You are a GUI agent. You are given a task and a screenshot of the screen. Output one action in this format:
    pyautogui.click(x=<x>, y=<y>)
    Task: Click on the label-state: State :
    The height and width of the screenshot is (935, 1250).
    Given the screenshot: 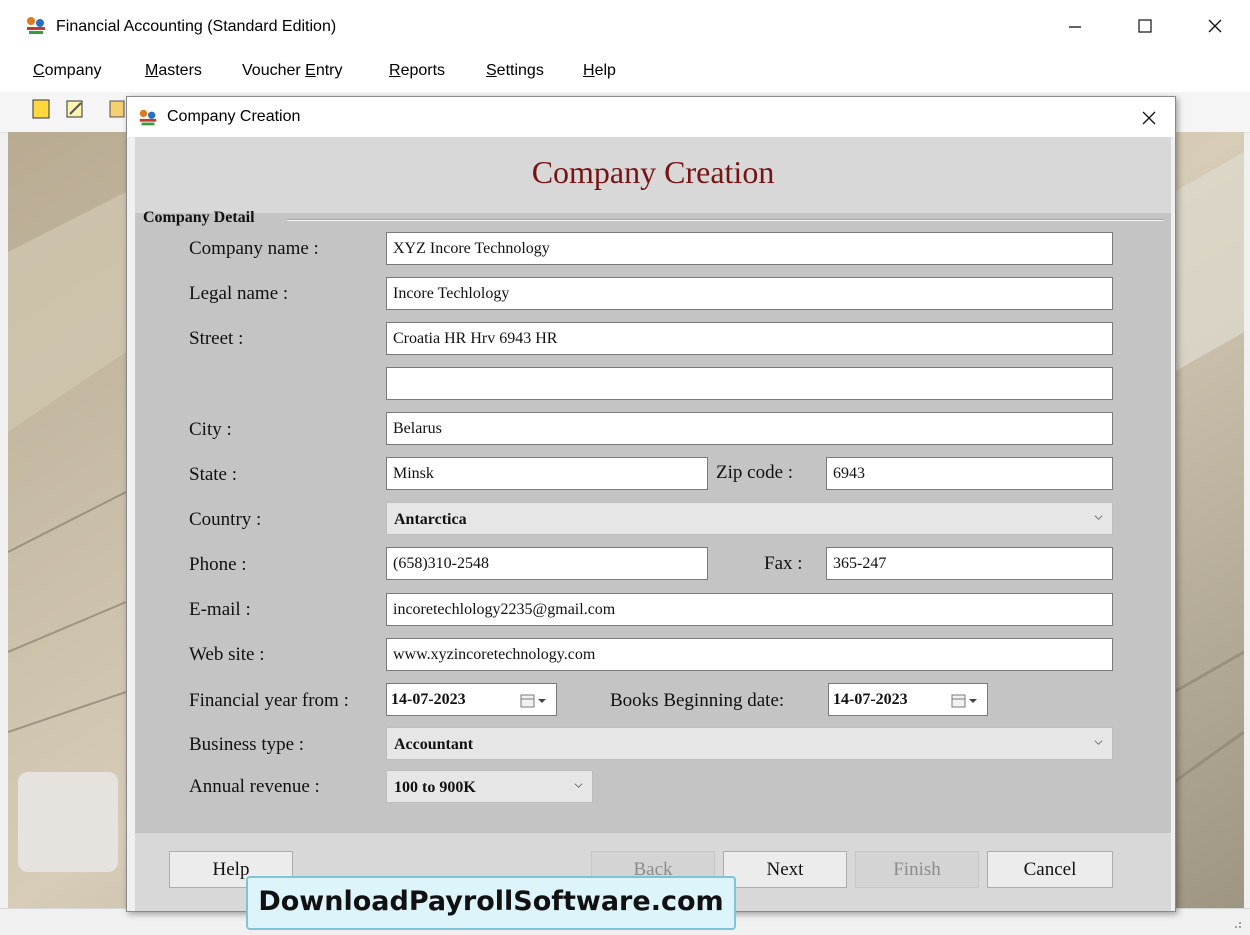 What is the action you would take?
    pyautogui.click(x=213, y=474)
    